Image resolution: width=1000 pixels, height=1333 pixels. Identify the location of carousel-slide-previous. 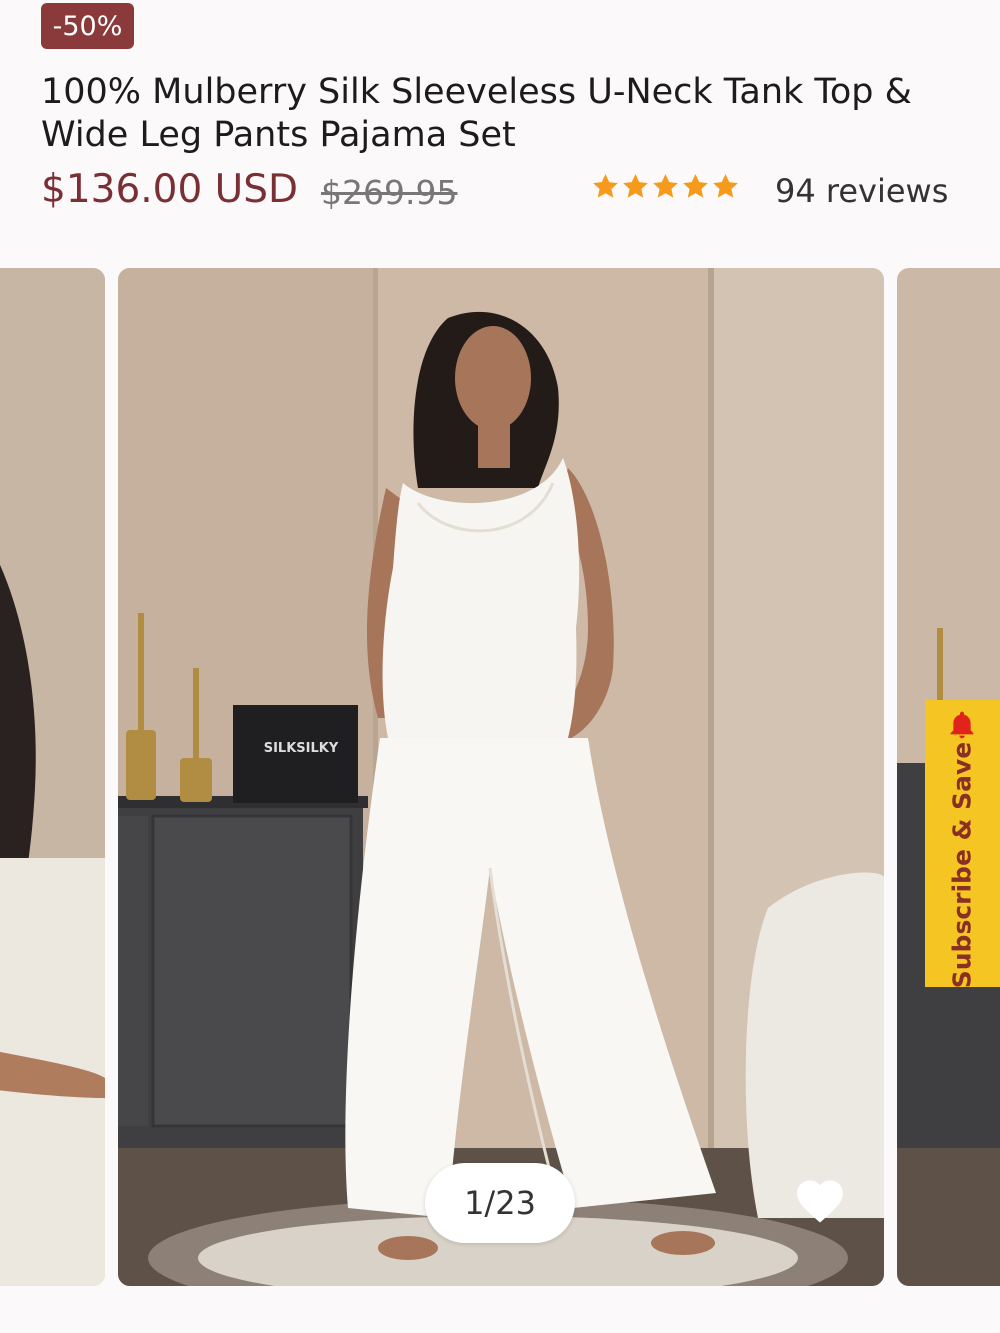
(52, 777).